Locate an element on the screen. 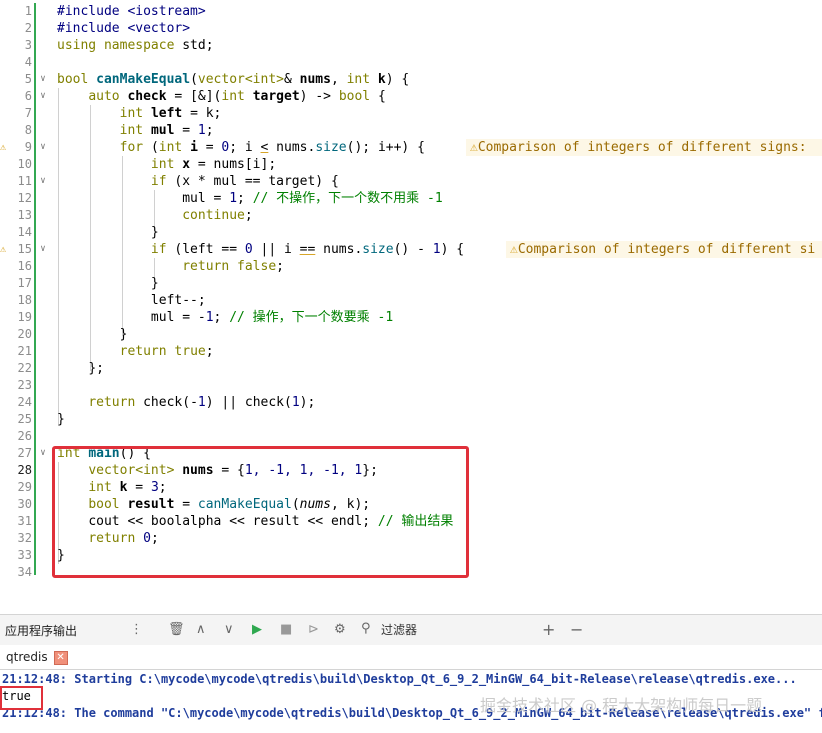  line-number: 25 is located at coordinates (24, 419).